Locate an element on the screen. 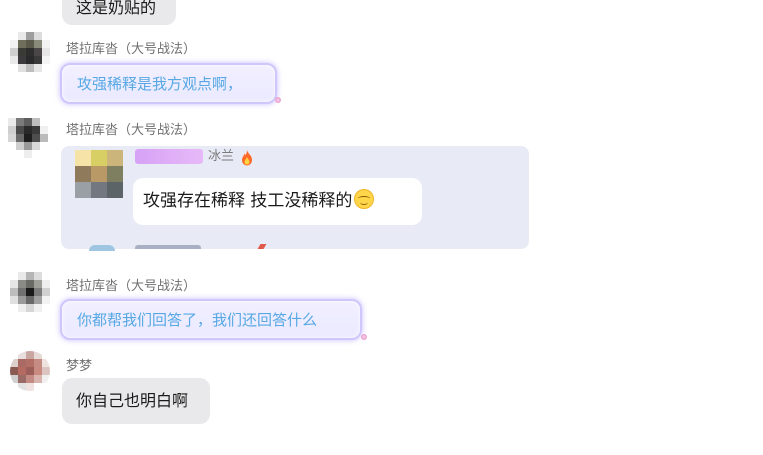 The height and width of the screenshot is (455, 763). partial-tag is located at coordinates (168, 247).